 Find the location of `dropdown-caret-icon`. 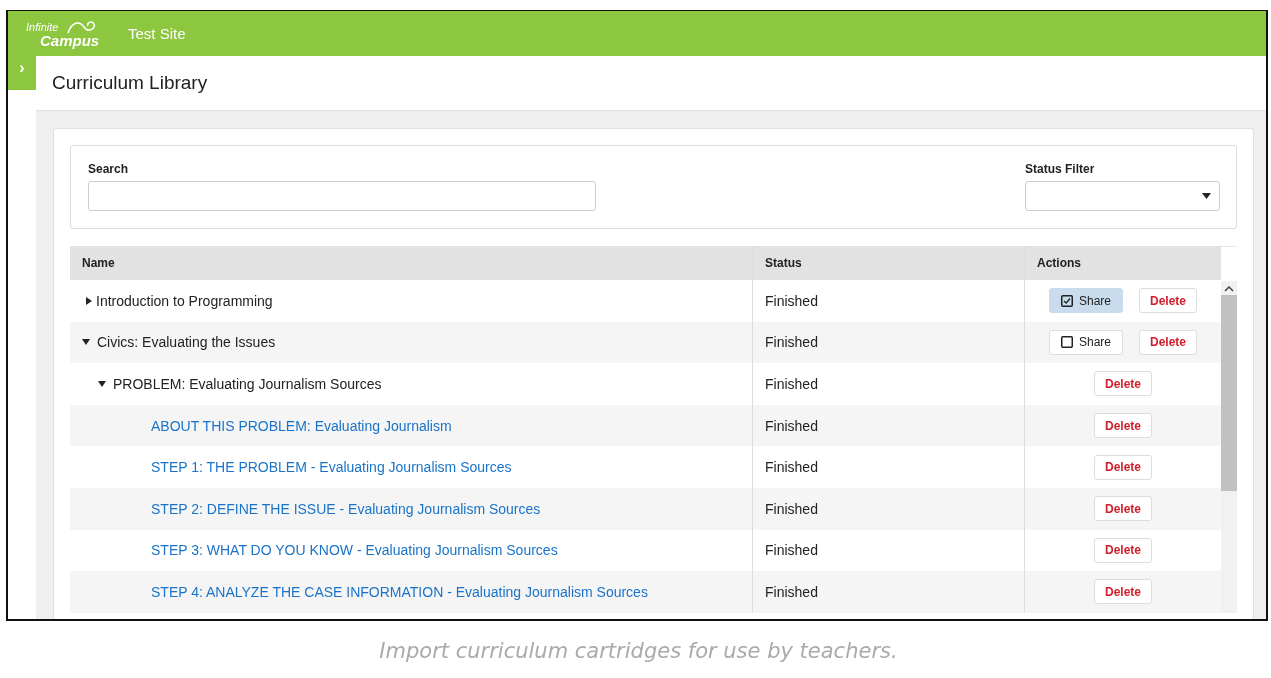

dropdown-caret-icon is located at coordinates (1206, 196).